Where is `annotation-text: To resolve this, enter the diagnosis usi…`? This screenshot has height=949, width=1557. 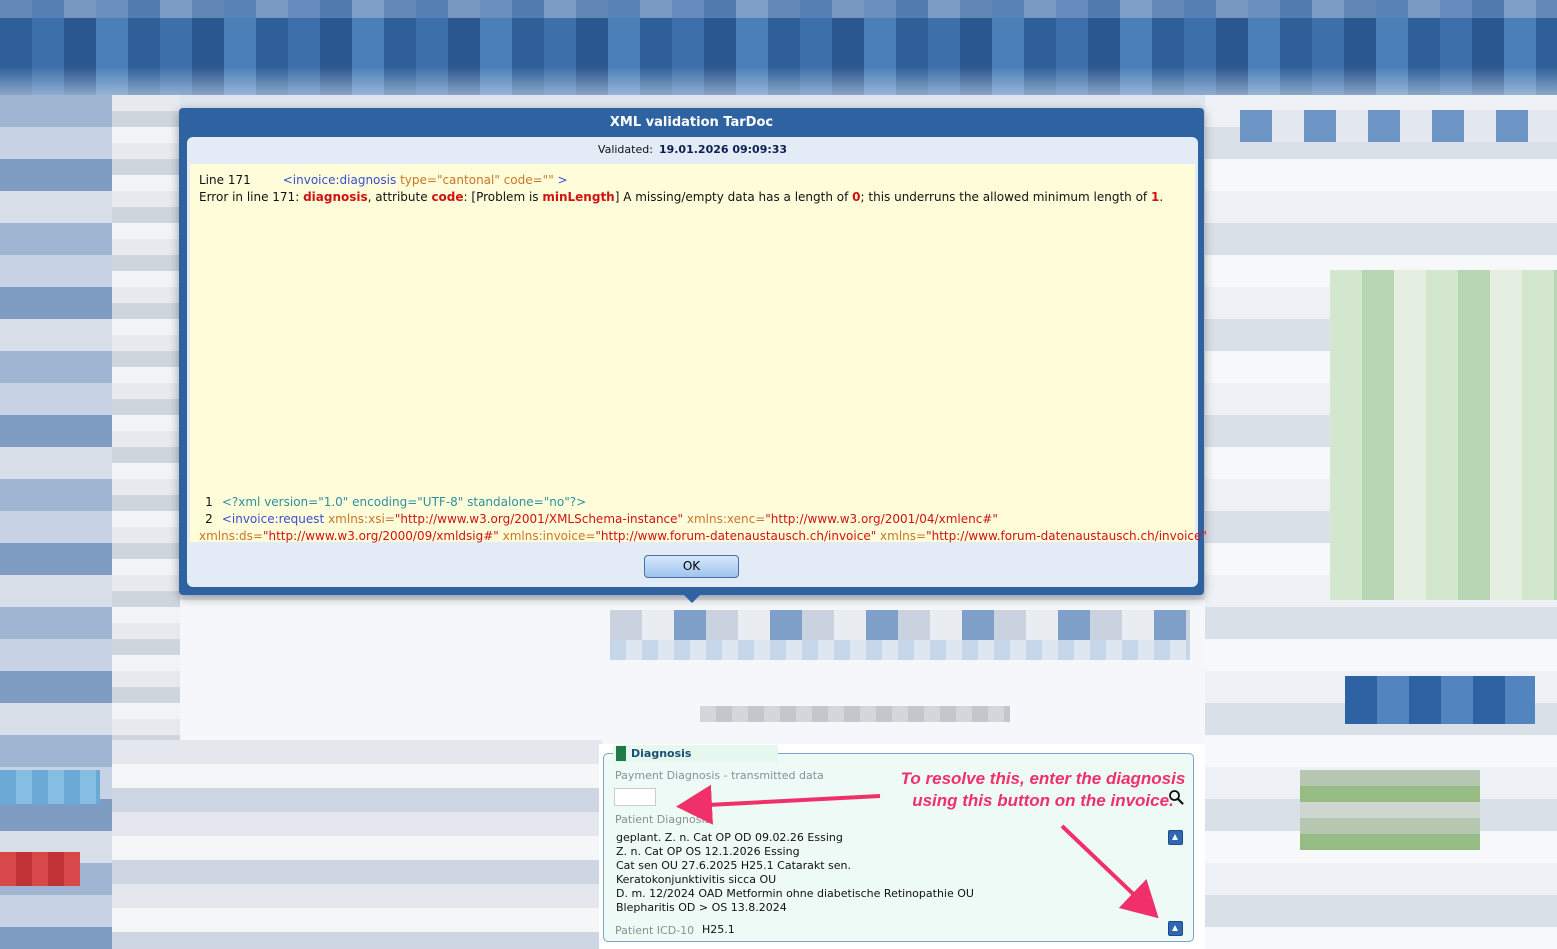 annotation-text: To resolve this, enter the diagnosis usi… is located at coordinates (1043, 790).